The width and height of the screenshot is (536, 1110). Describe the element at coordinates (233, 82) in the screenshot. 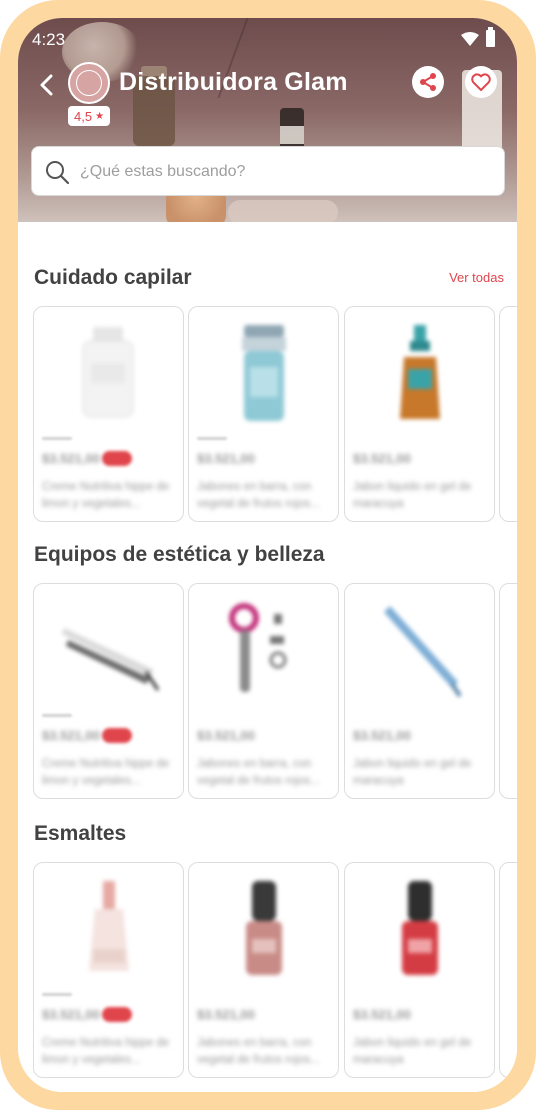

I see `store-title: Distribuidora Glam` at that location.